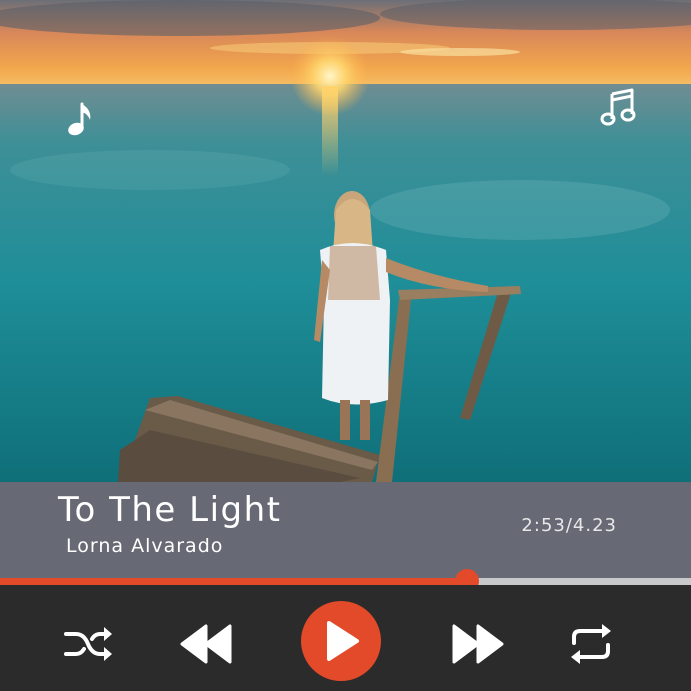 This screenshot has height=691, width=691. Describe the element at coordinates (234, 581) in the screenshot. I see `progress-fill` at that location.